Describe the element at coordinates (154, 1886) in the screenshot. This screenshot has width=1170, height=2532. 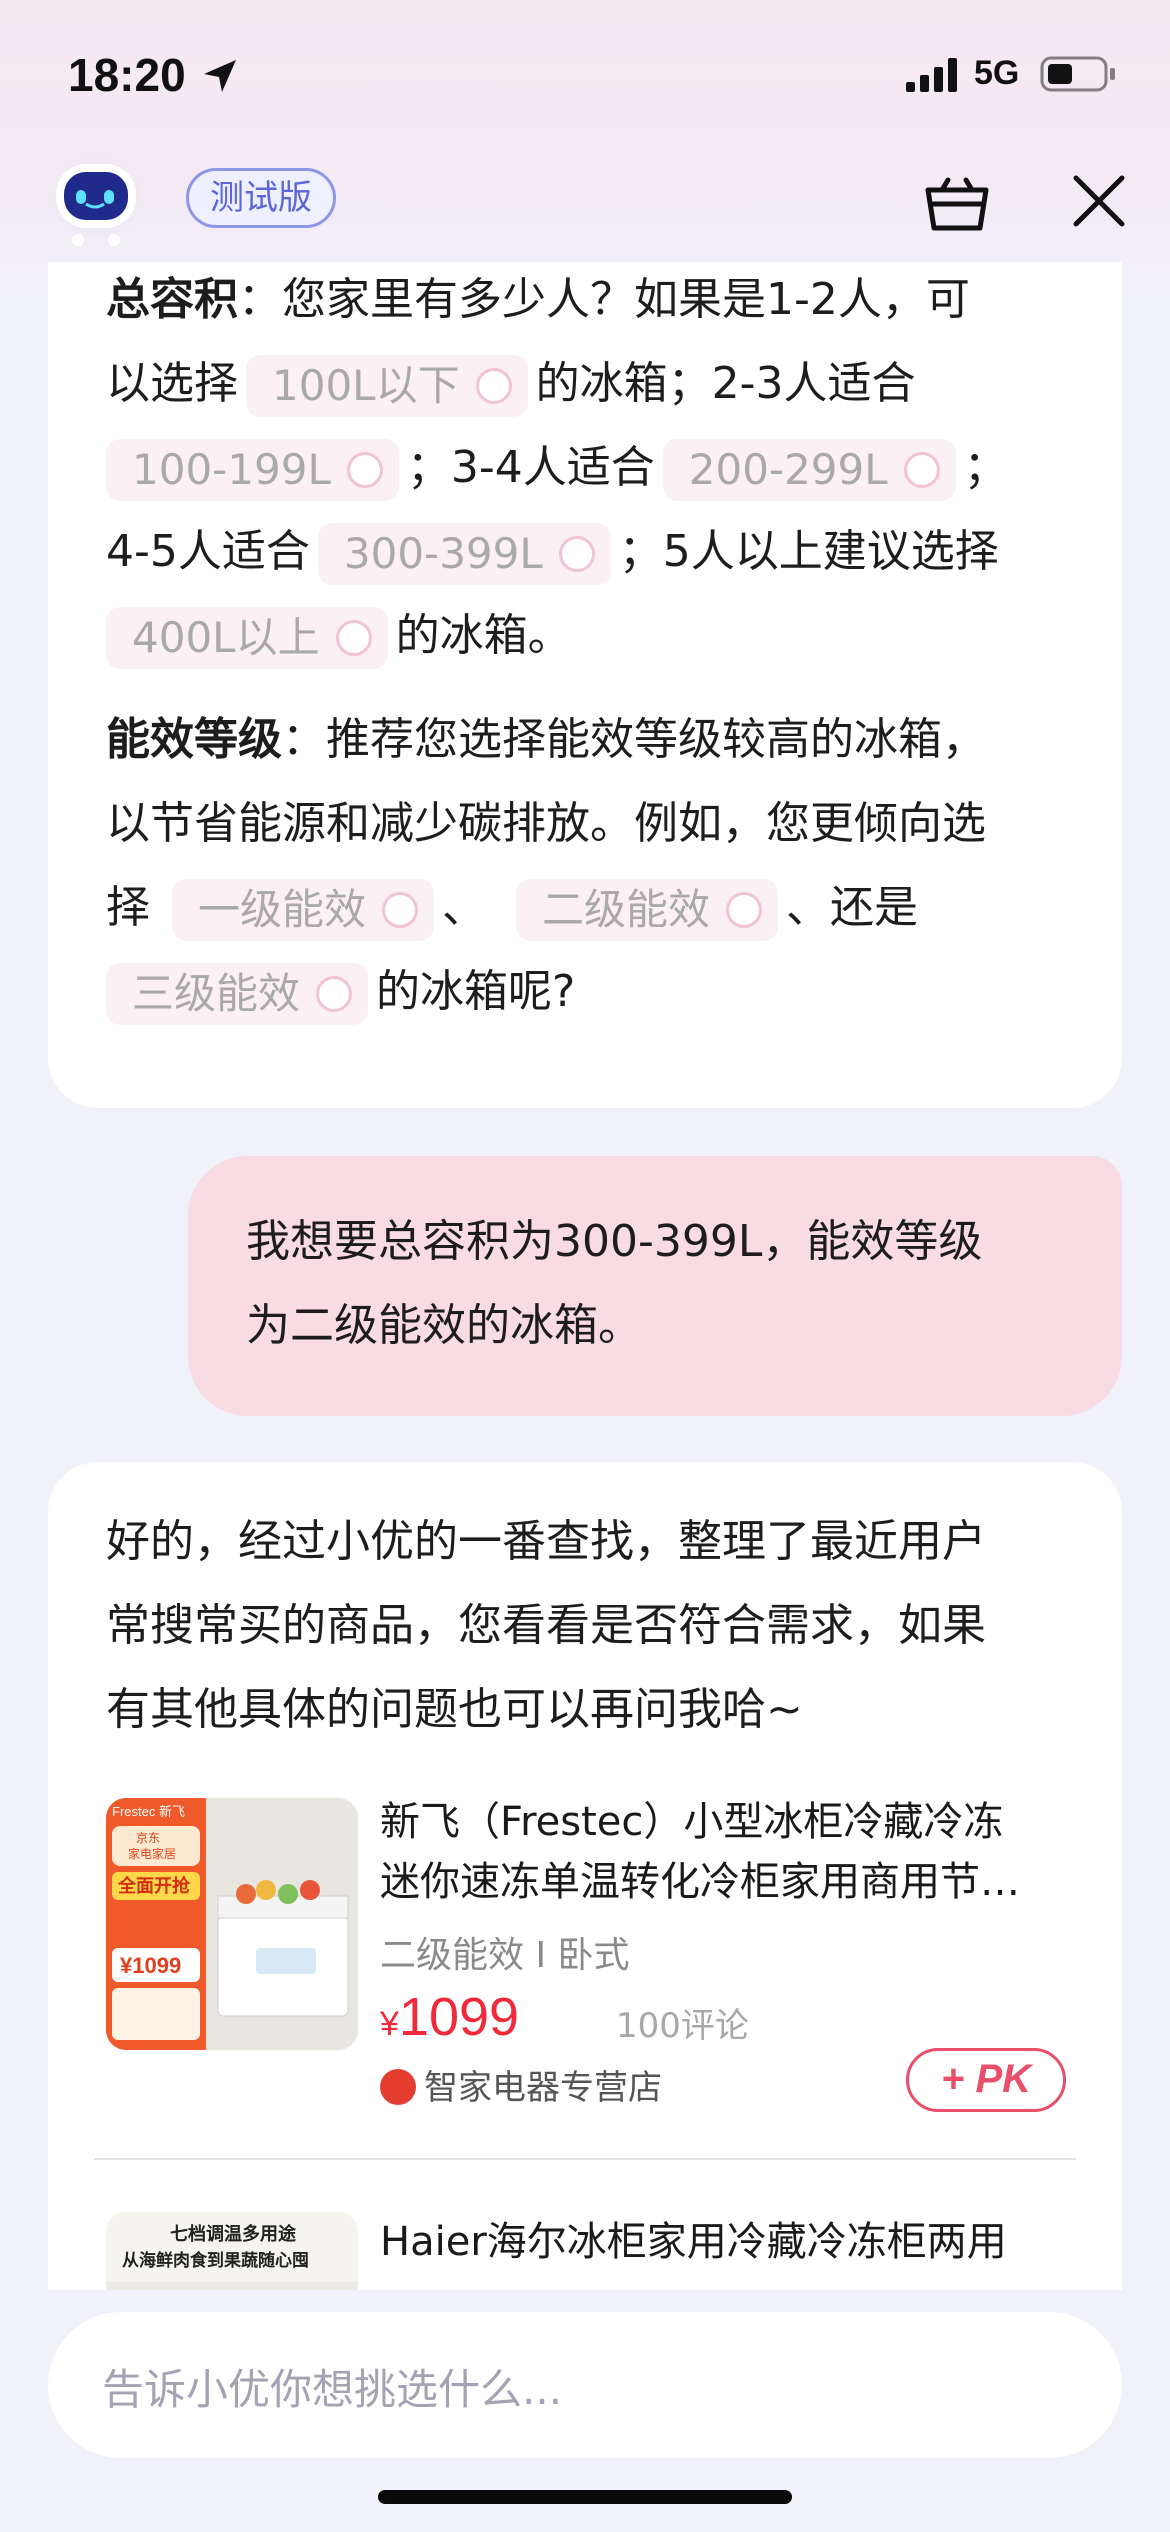
I see `svg-text: 全面开抢` at that location.